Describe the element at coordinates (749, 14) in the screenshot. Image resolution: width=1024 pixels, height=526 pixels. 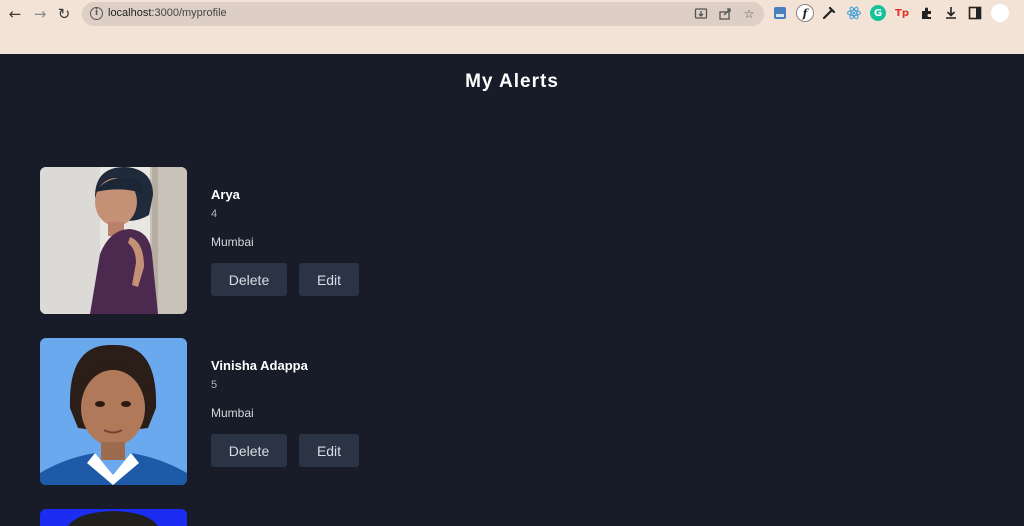
I see `bookmark-star-icon: ☆` at that location.